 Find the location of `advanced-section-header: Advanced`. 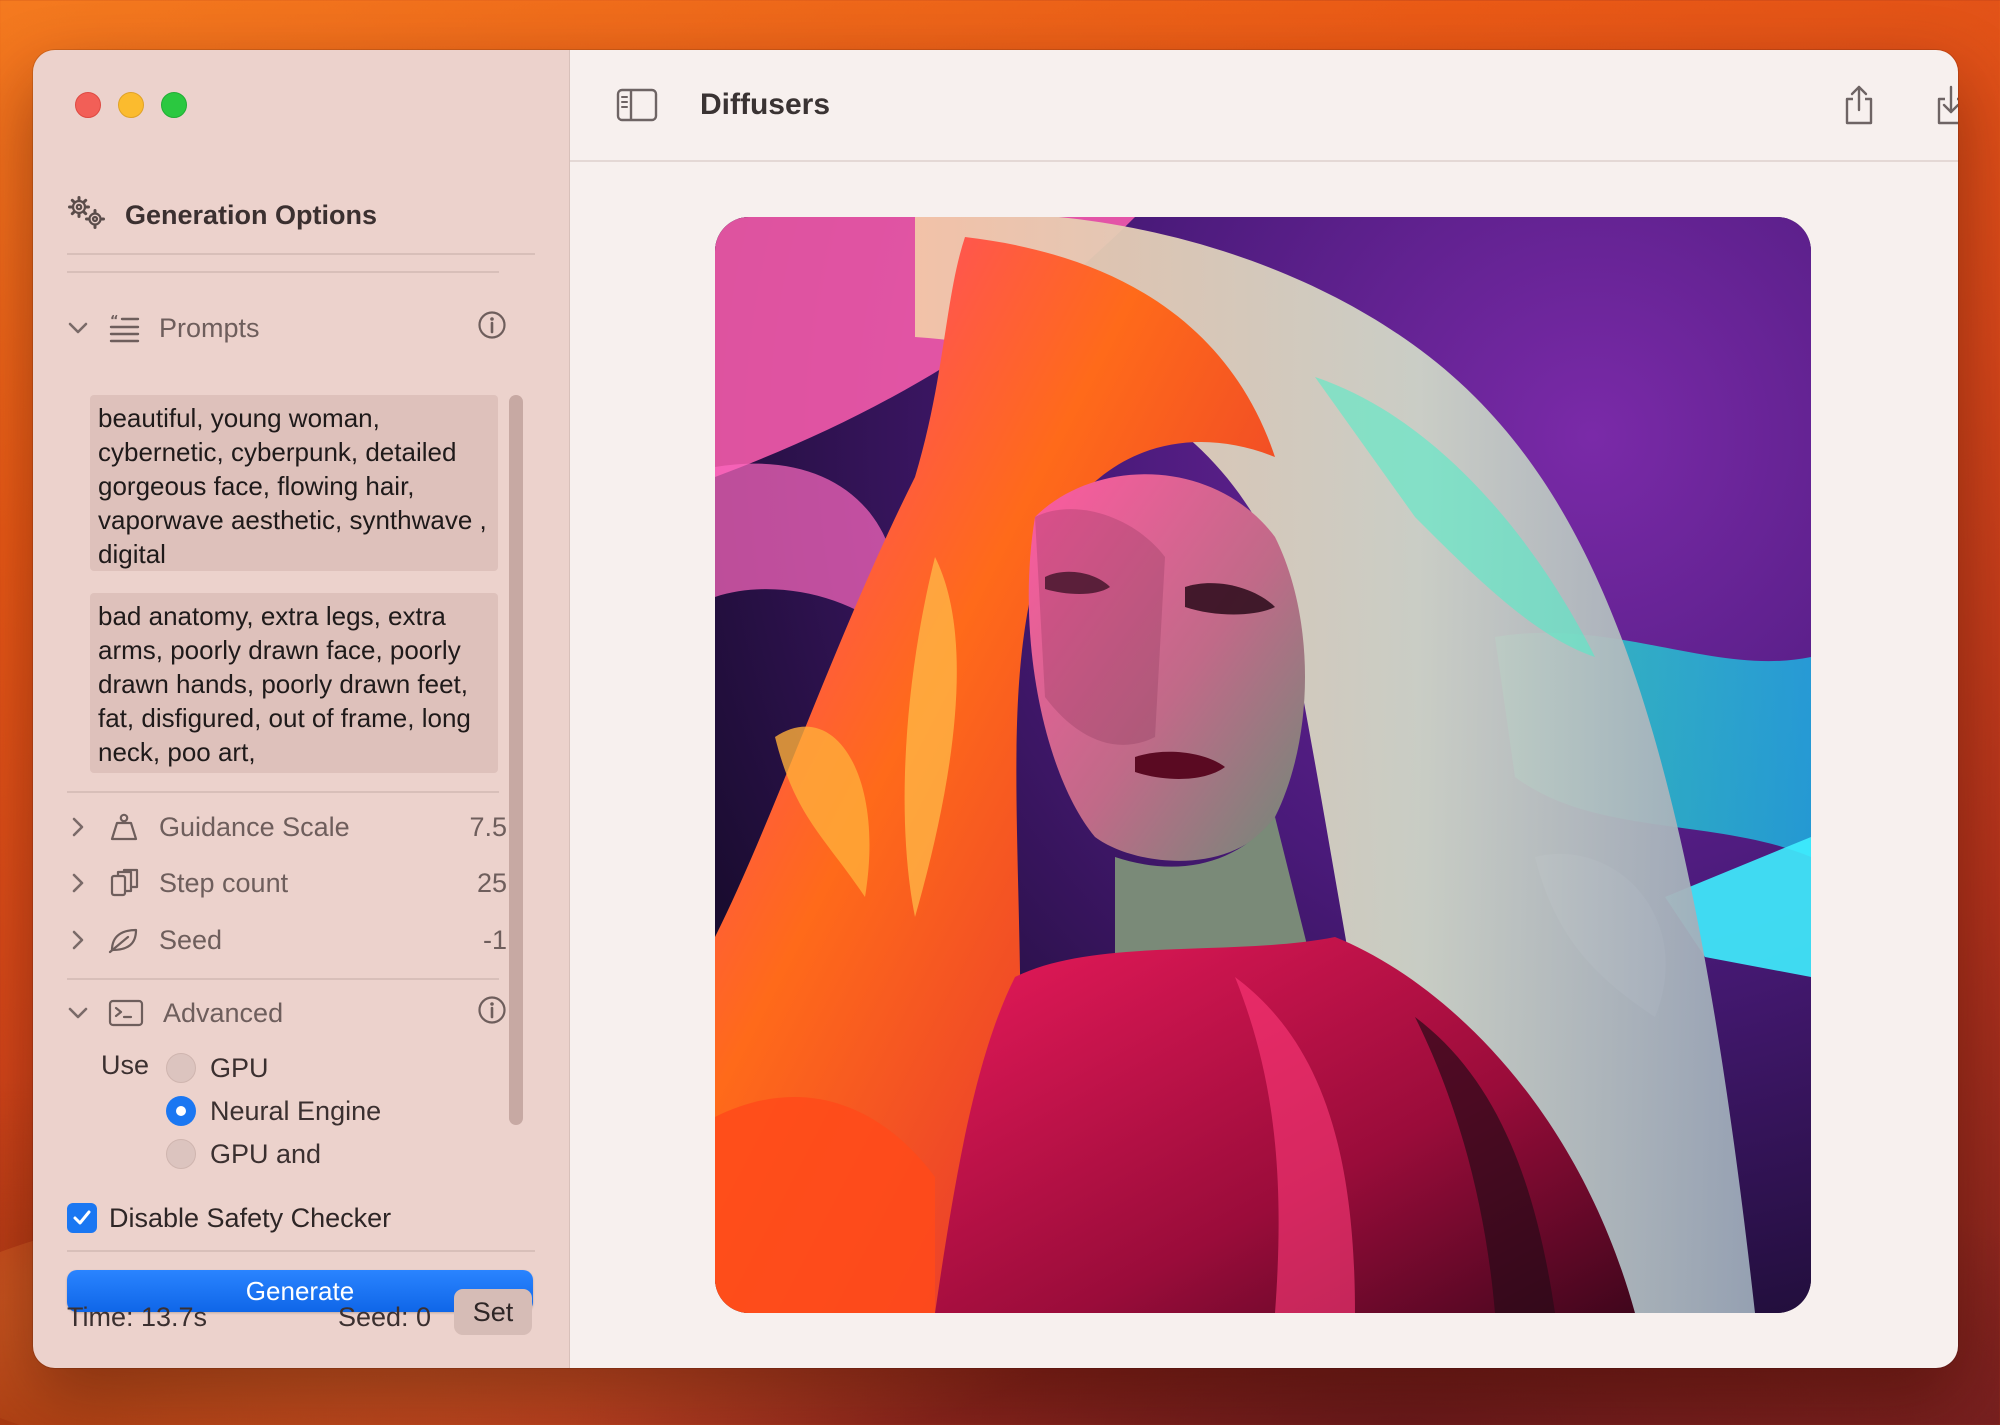

advanced-section-header: Advanced is located at coordinates (287, 1013).